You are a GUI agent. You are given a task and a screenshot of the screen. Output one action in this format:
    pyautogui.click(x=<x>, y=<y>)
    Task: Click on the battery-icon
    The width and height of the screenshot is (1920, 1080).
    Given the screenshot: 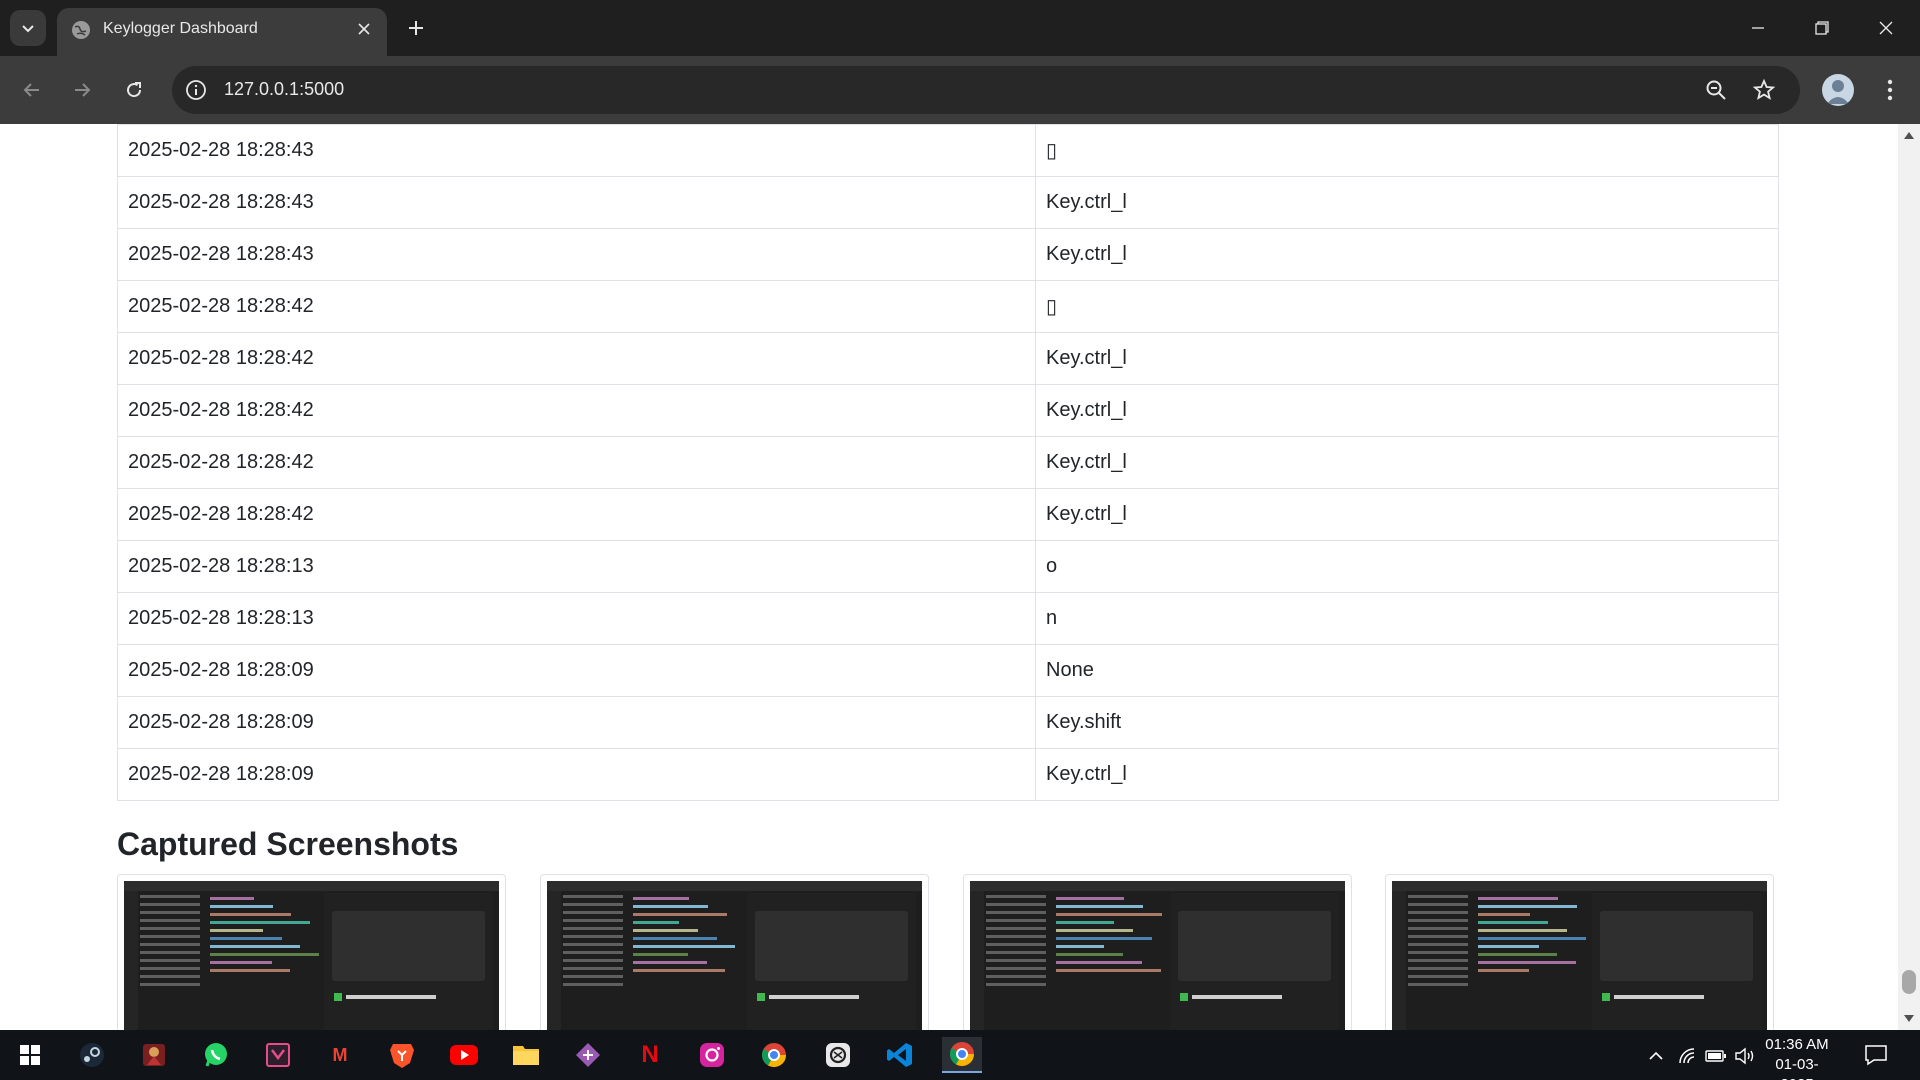 What is the action you would take?
    pyautogui.click(x=1715, y=1056)
    